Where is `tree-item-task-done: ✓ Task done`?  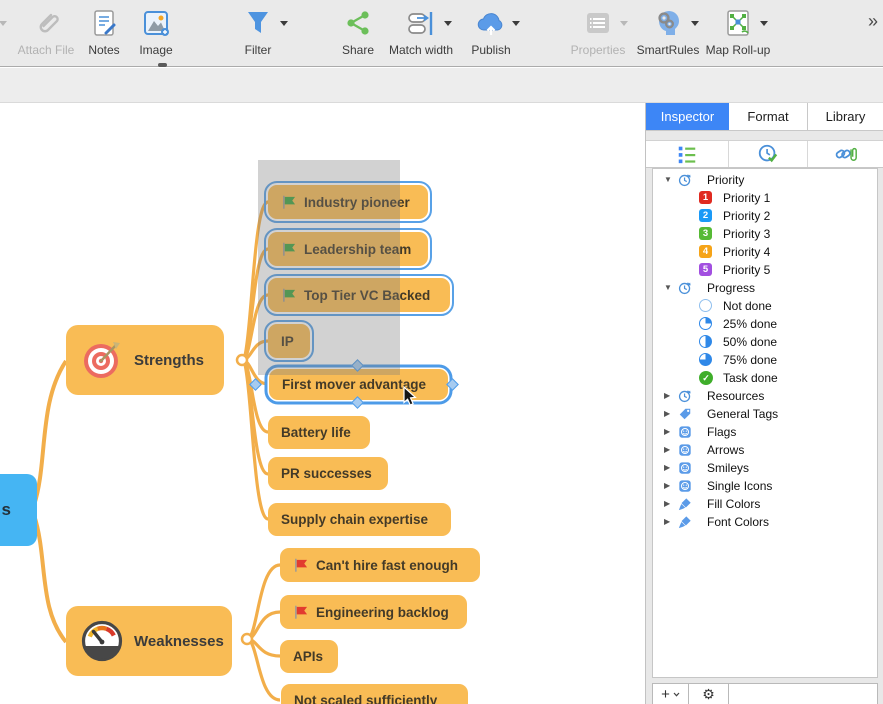 tree-item-task-done: ✓ Task done is located at coordinates (765, 378).